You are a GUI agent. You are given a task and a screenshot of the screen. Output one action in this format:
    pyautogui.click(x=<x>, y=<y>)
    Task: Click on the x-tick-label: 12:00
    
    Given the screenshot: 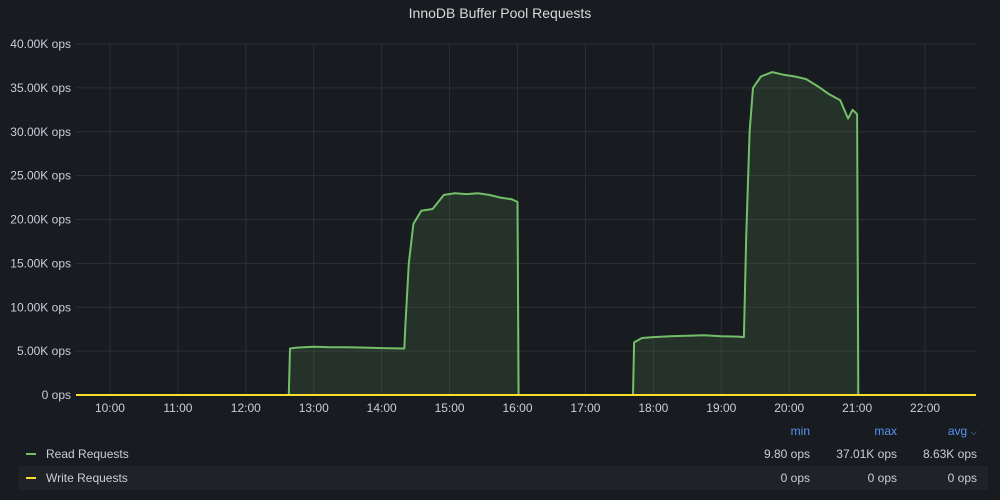 What is the action you would take?
    pyautogui.click(x=246, y=408)
    